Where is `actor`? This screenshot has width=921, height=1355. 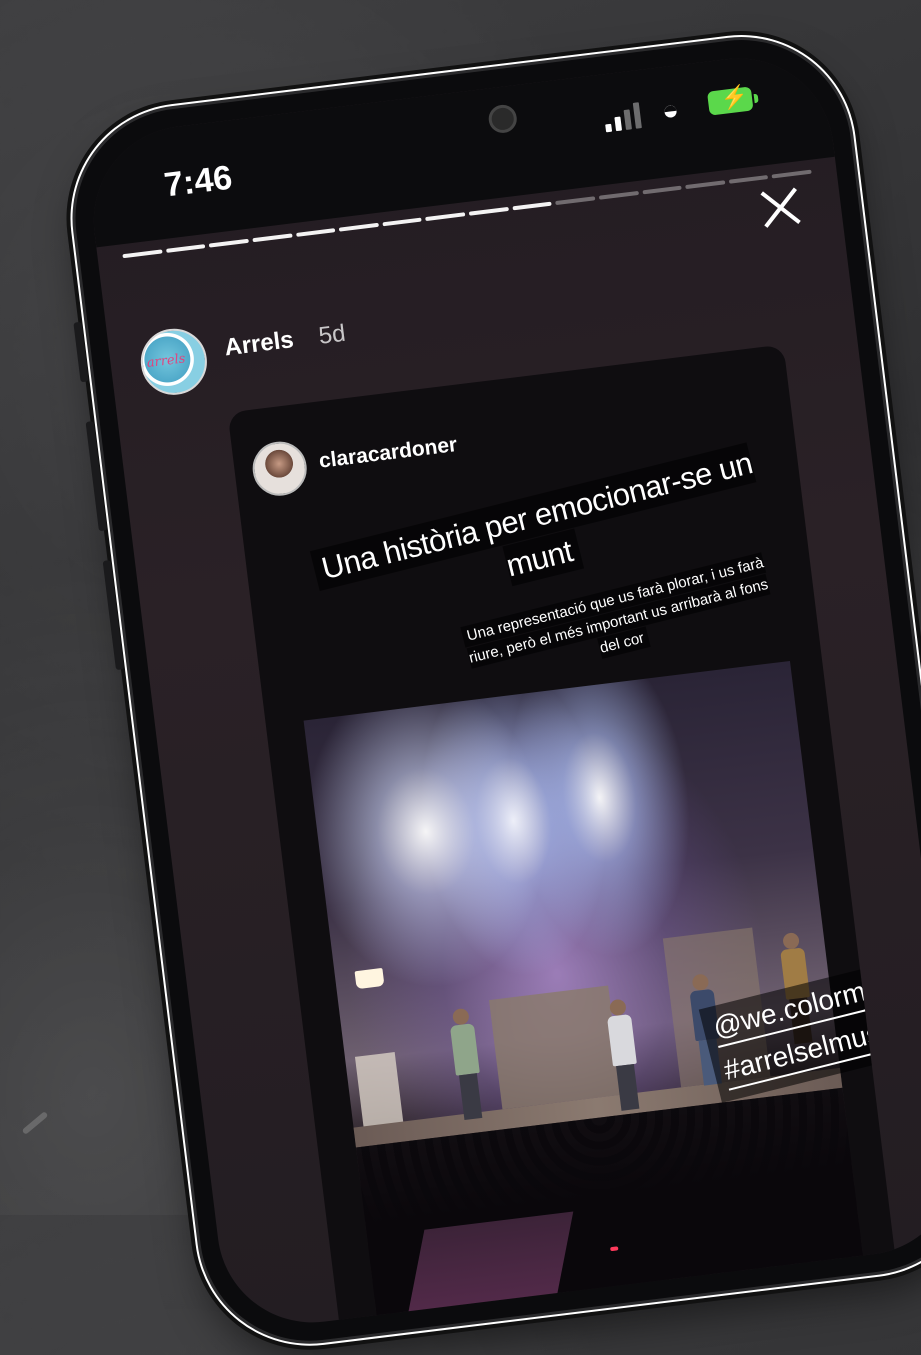 actor is located at coordinates (466, 1064).